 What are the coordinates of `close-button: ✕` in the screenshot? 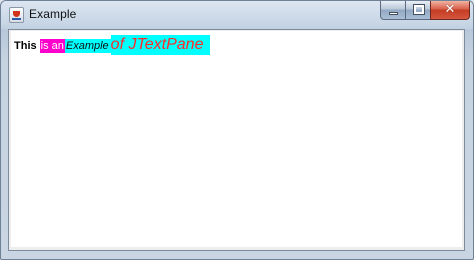 It's located at (450, 10).